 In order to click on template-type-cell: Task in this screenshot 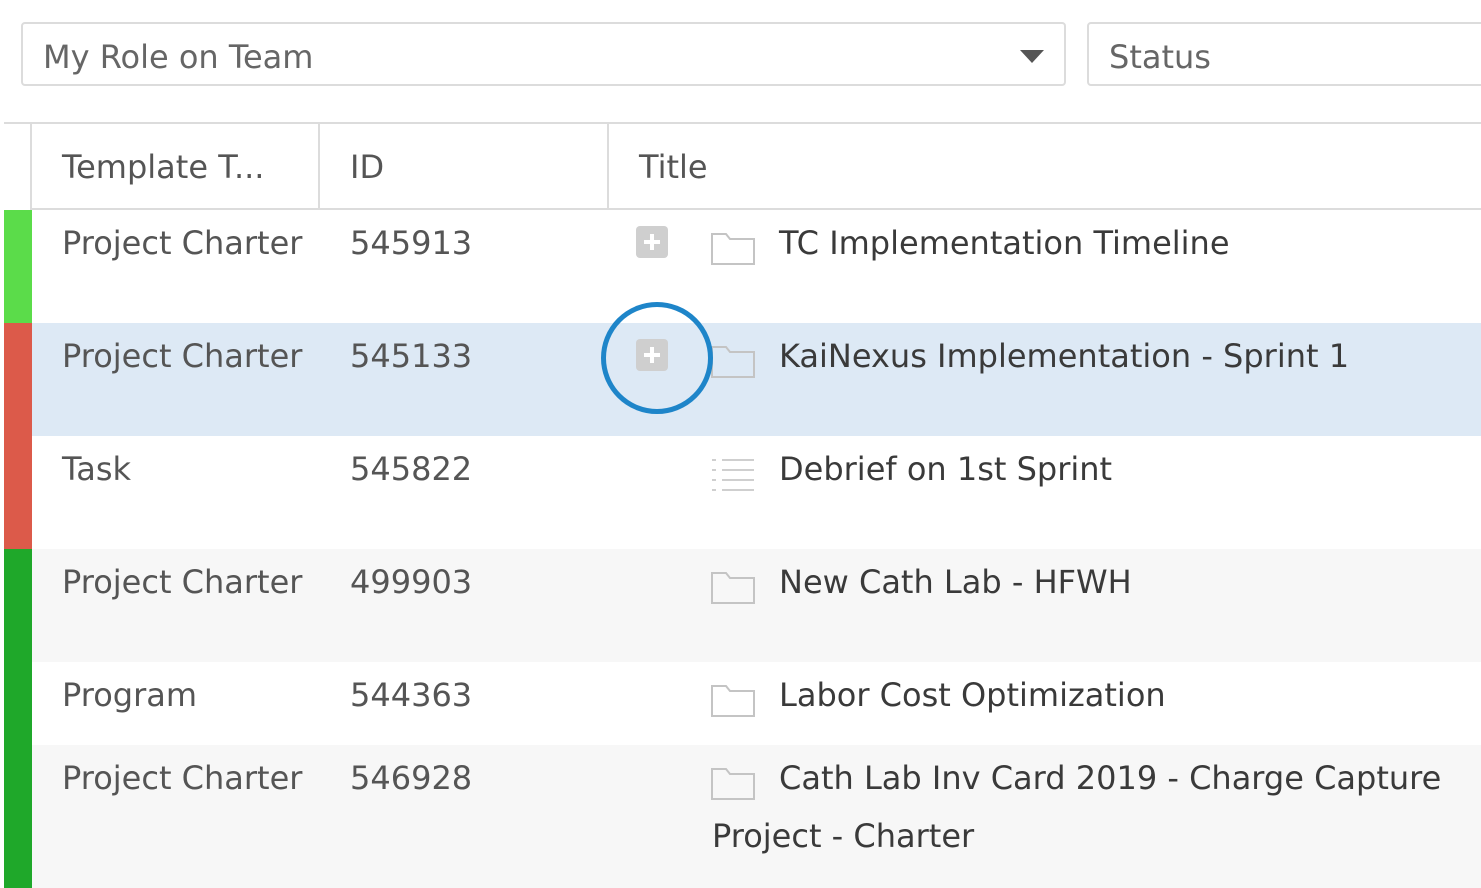, I will do `click(97, 469)`.